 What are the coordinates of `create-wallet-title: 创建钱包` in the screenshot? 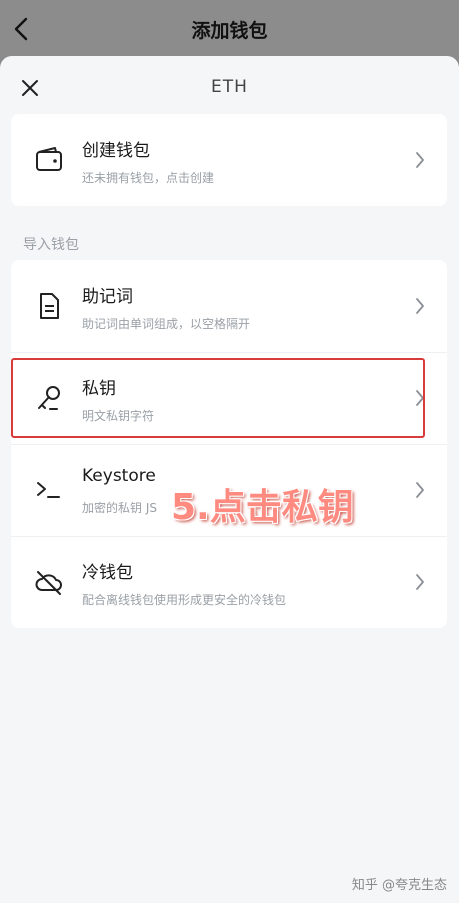 It's located at (116, 151).